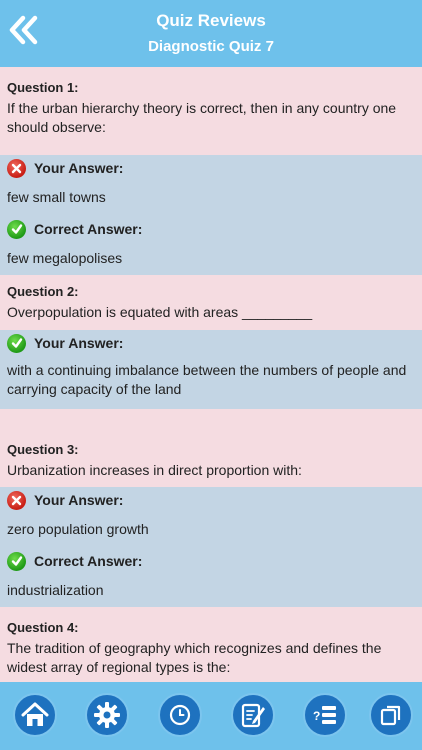  Describe the element at coordinates (56, 197) in the screenshot. I see `your-answer-text: few small towns` at that location.